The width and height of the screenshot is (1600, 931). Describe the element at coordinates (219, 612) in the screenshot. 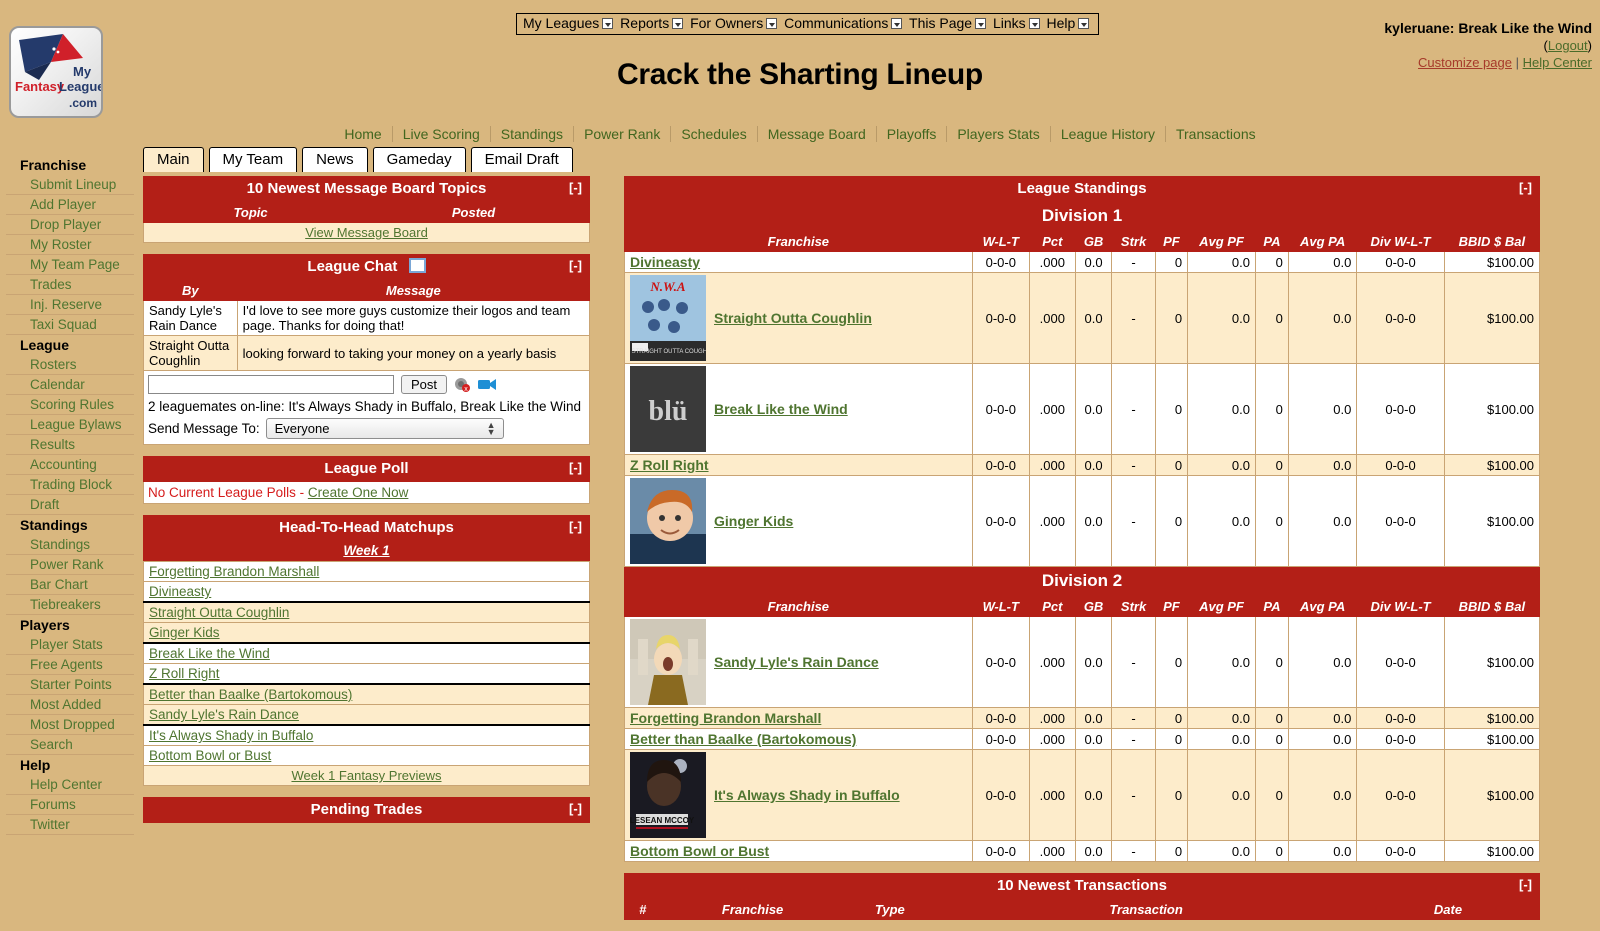

I see `matchup-team-link: Straight Outta Coughlin` at that location.